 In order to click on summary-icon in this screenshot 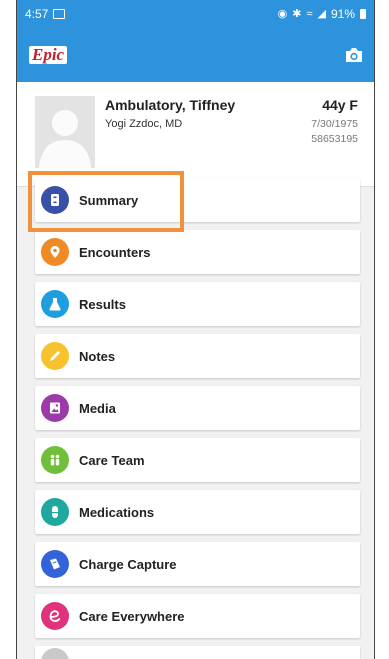, I will do `click(55, 200)`.